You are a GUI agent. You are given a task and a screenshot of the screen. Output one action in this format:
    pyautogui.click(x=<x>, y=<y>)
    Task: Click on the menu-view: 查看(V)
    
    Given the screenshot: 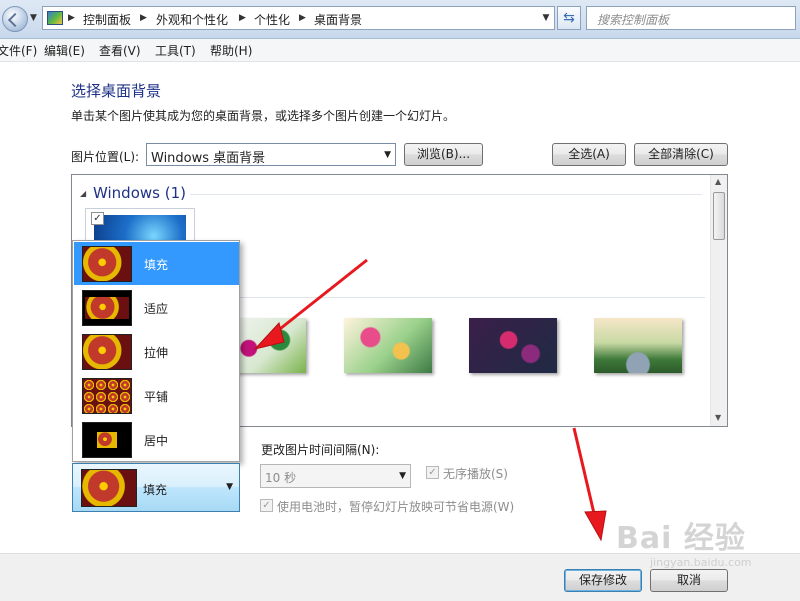 What is the action you would take?
    pyautogui.click(x=120, y=50)
    